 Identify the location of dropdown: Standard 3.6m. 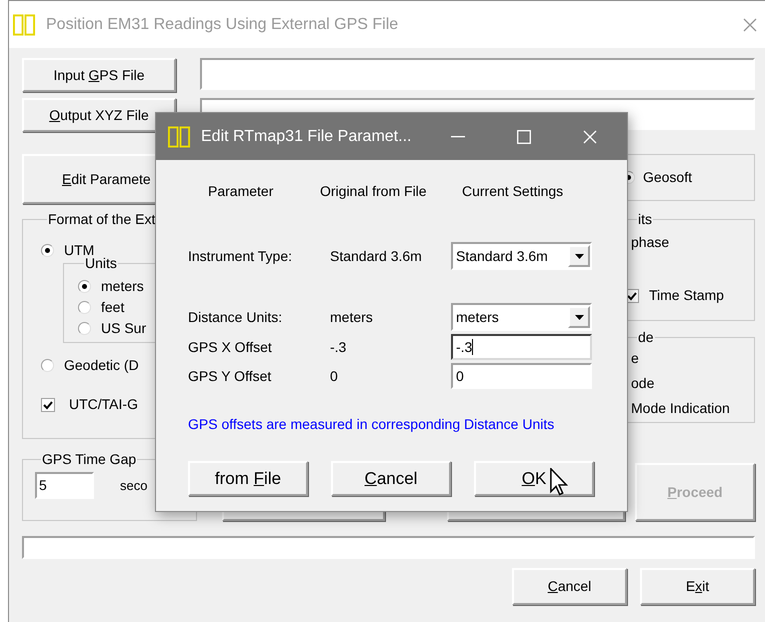
(521, 256).